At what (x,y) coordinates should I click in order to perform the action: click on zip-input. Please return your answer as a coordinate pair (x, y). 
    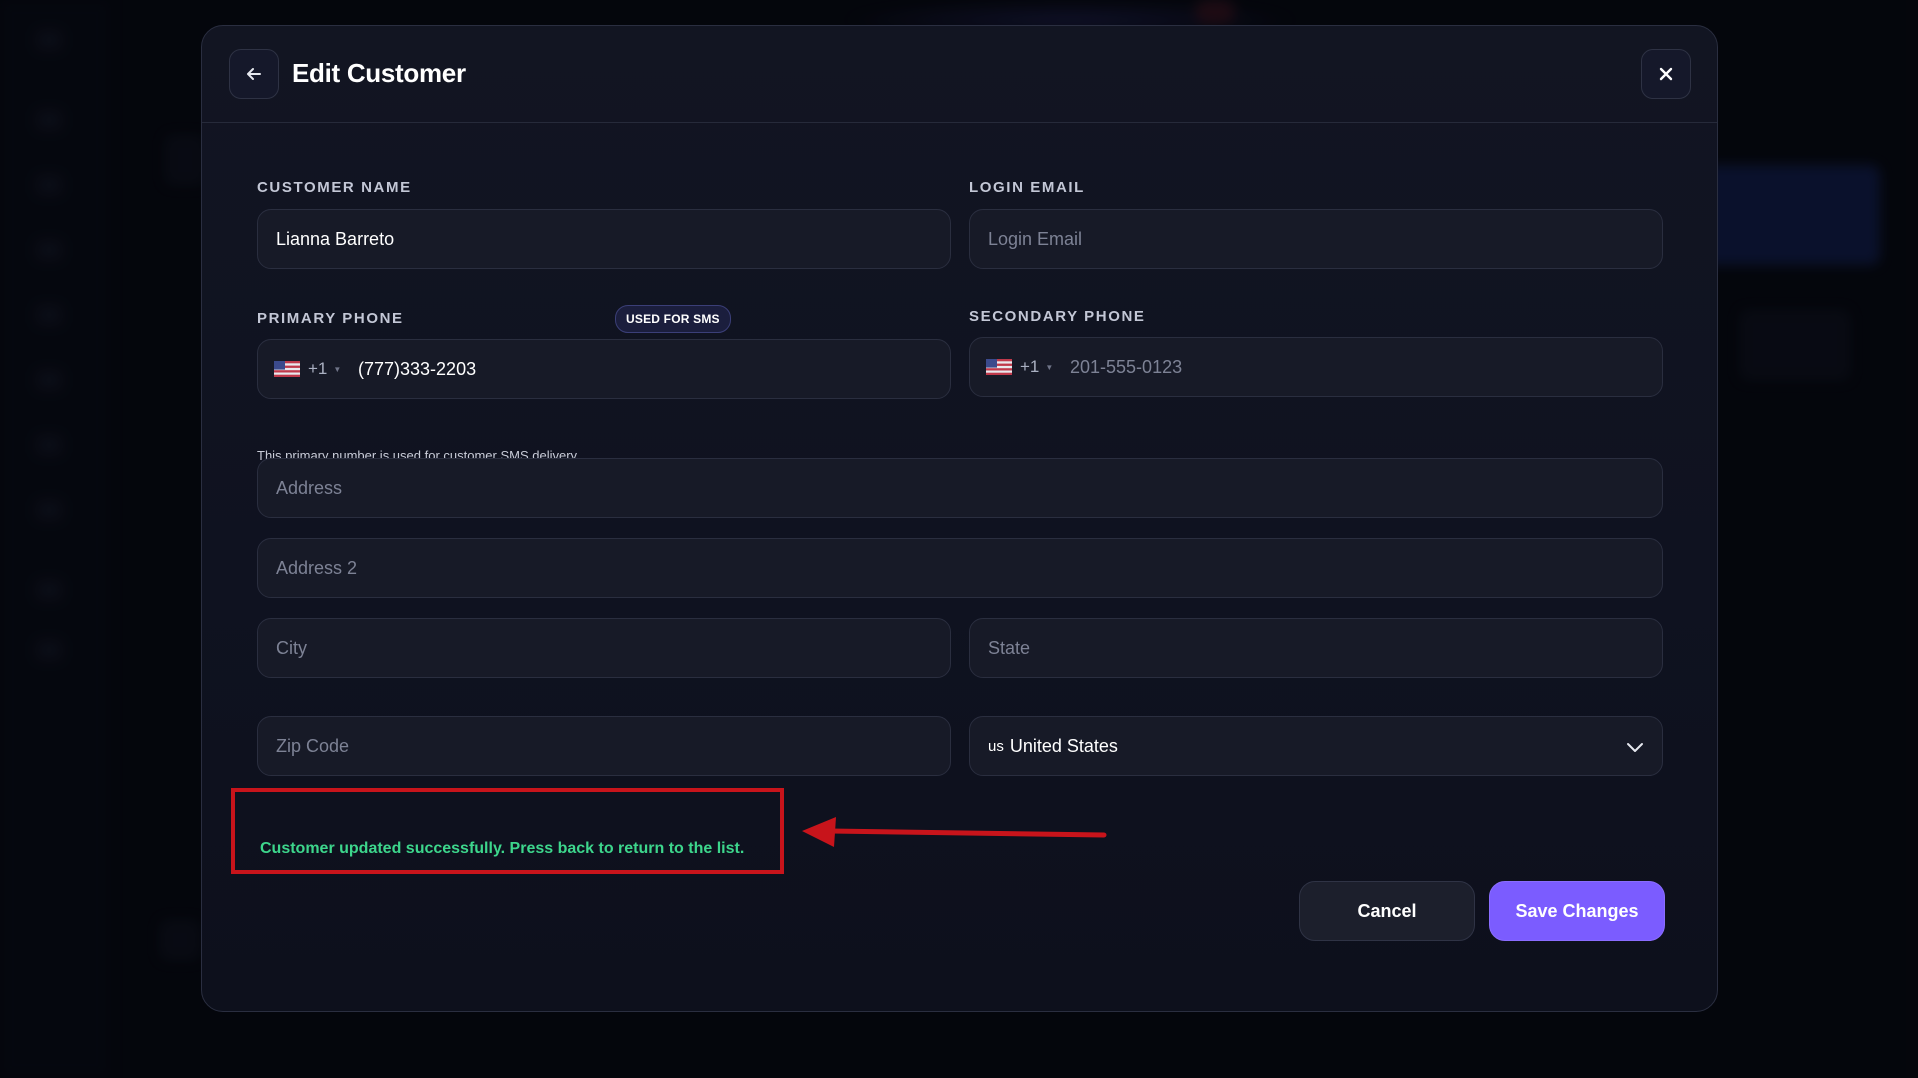
    Looking at the image, I should click on (604, 746).